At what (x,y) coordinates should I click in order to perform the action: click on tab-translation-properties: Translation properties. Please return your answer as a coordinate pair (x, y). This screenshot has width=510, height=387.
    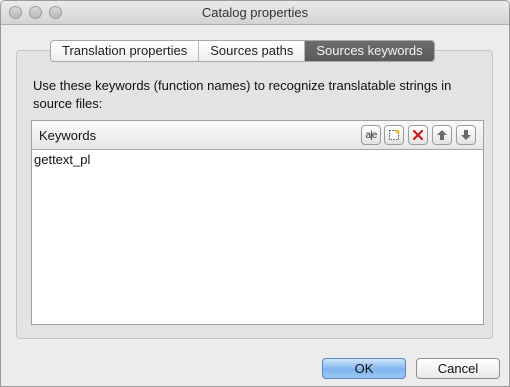
    Looking at the image, I should click on (125, 51).